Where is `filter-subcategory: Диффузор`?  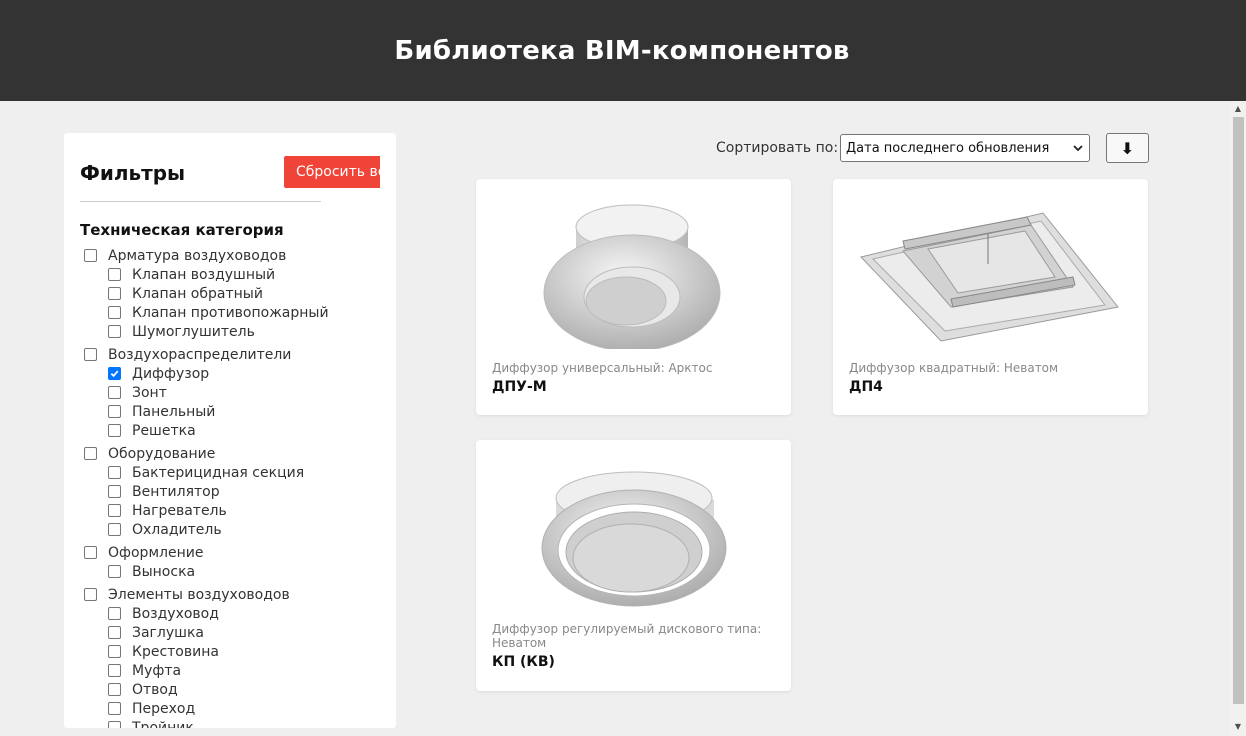 filter-subcategory: Диффузор is located at coordinates (229, 373).